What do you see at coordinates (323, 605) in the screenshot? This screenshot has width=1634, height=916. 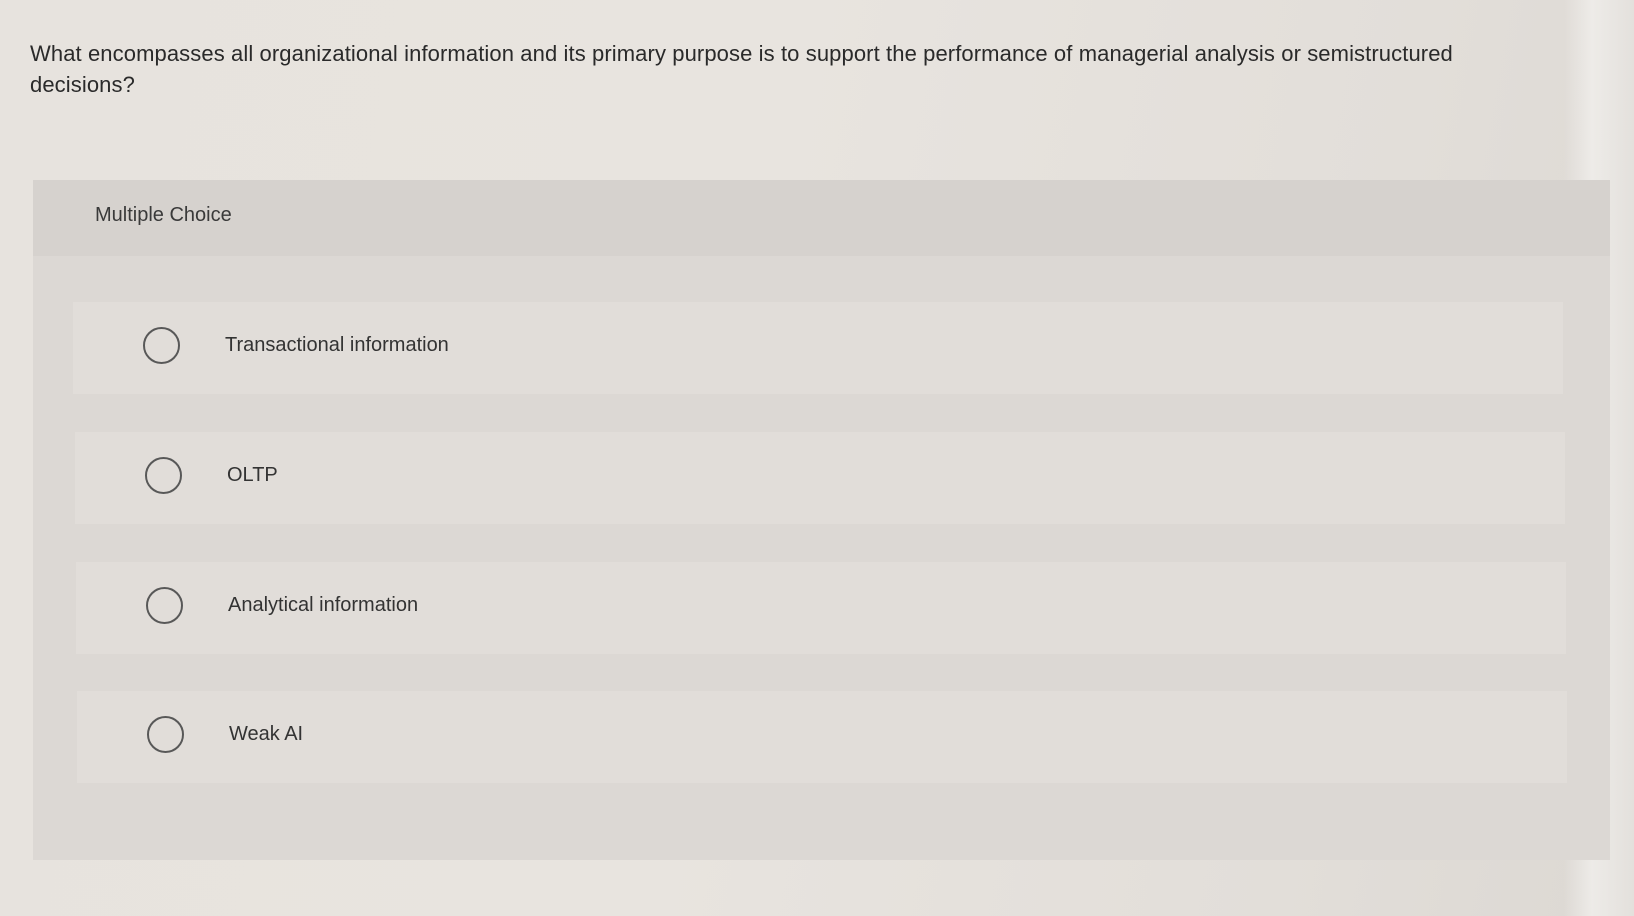 I see `option-label: Analytical information` at bounding box center [323, 605].